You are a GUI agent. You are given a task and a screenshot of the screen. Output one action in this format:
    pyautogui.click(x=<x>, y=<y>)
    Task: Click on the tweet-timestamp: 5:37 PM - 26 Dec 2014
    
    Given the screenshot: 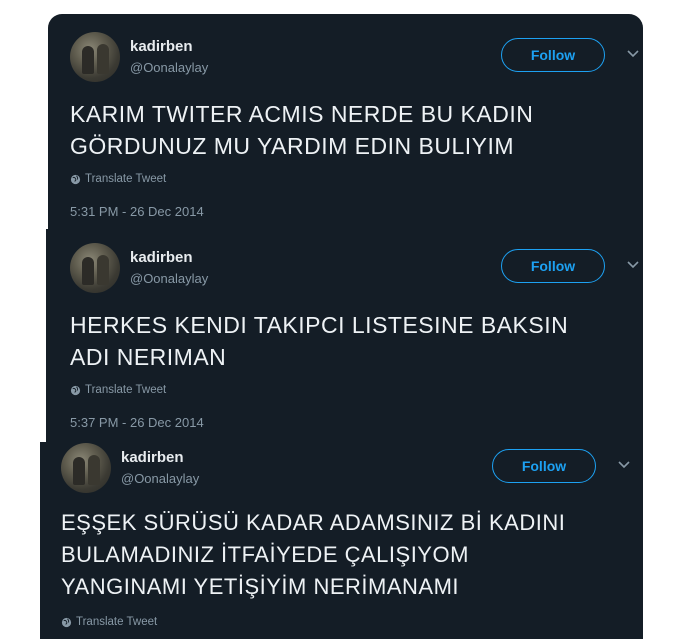 What is the action you would take?
    pyautogui.click(x=137, y=422)
    